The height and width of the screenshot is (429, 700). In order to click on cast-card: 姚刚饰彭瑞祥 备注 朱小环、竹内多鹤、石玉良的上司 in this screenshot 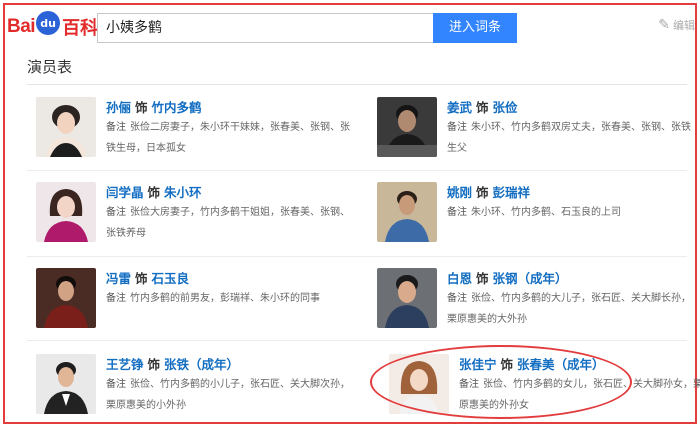, I will do `click(537, 218)`.